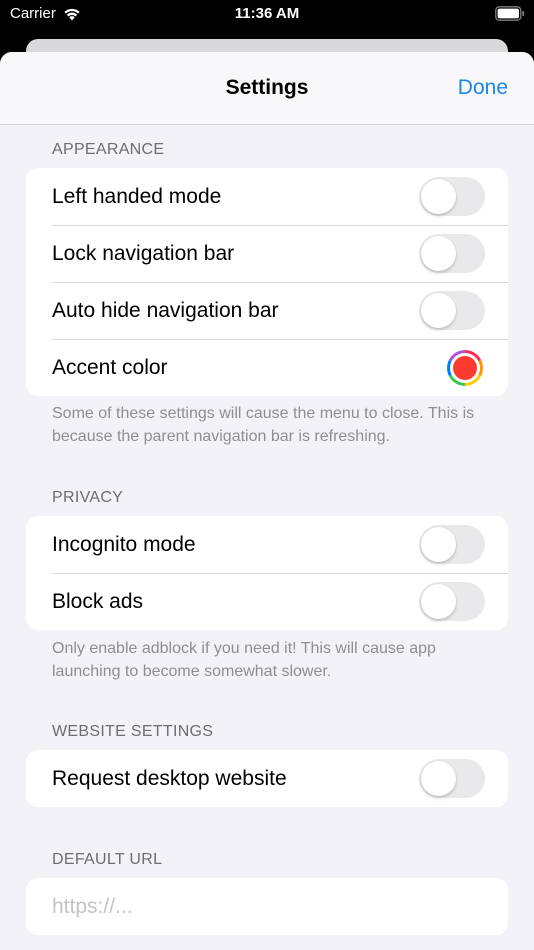  What do you see at coordinates (107, 859) in the screenshot?
I see `section-header-default-url: DEFAULT URL` at bounding box center [107, 859].